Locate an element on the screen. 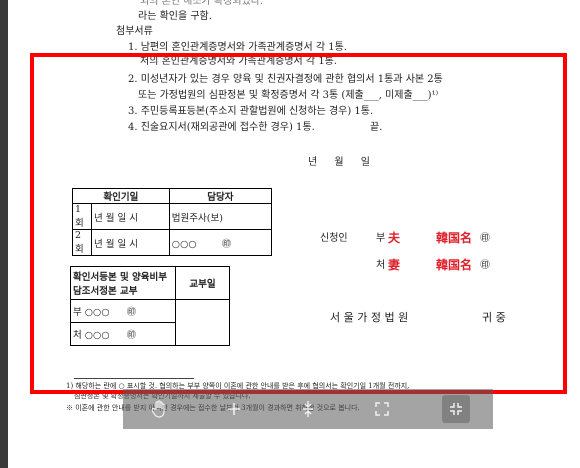 Image resolution: width=580 pixels, height=468 pixels. fit-page-icon is located at coordinates (308, 409).